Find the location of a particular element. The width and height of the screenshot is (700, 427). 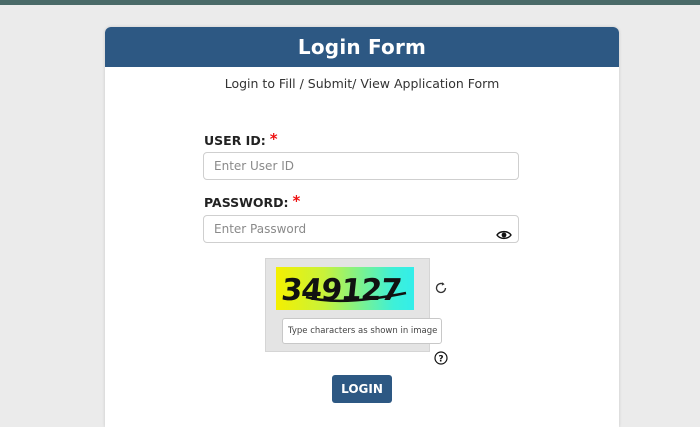

user-id-input is located at coordinates (361, 166).